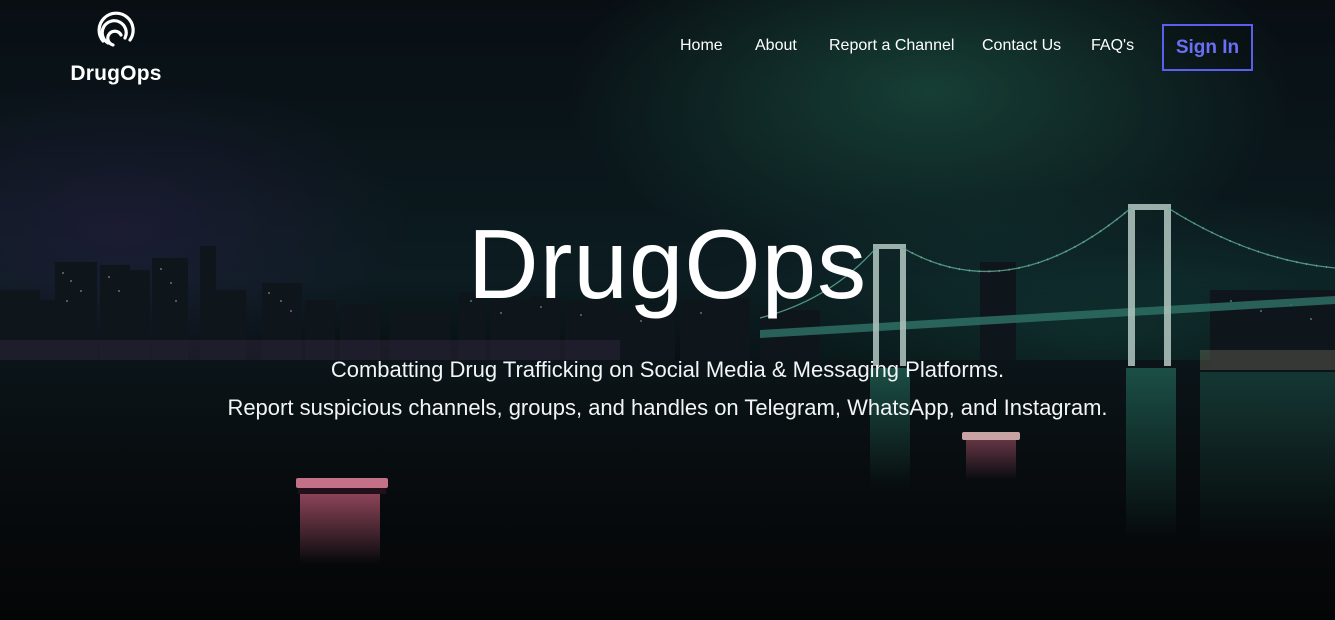 This screenshot has height=620, width=1335. What do you see at coordinates (1021, 46) in the screenshot?
I see `nav-item-contact: Contact Us` at bounding box center [1021, 46].